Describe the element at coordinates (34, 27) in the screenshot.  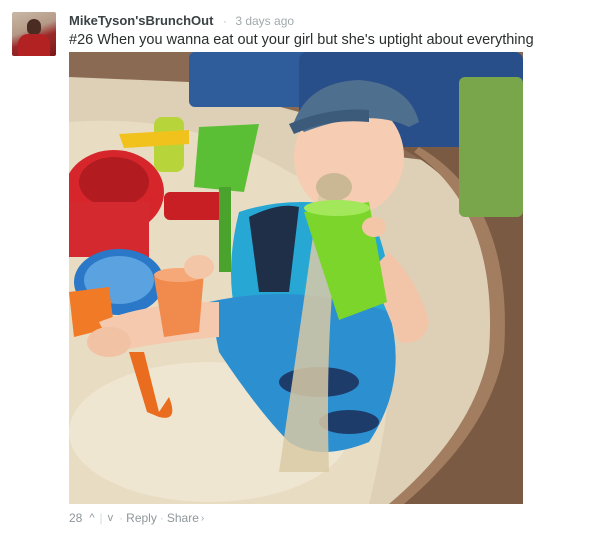
I see `avatar-head` at that location.